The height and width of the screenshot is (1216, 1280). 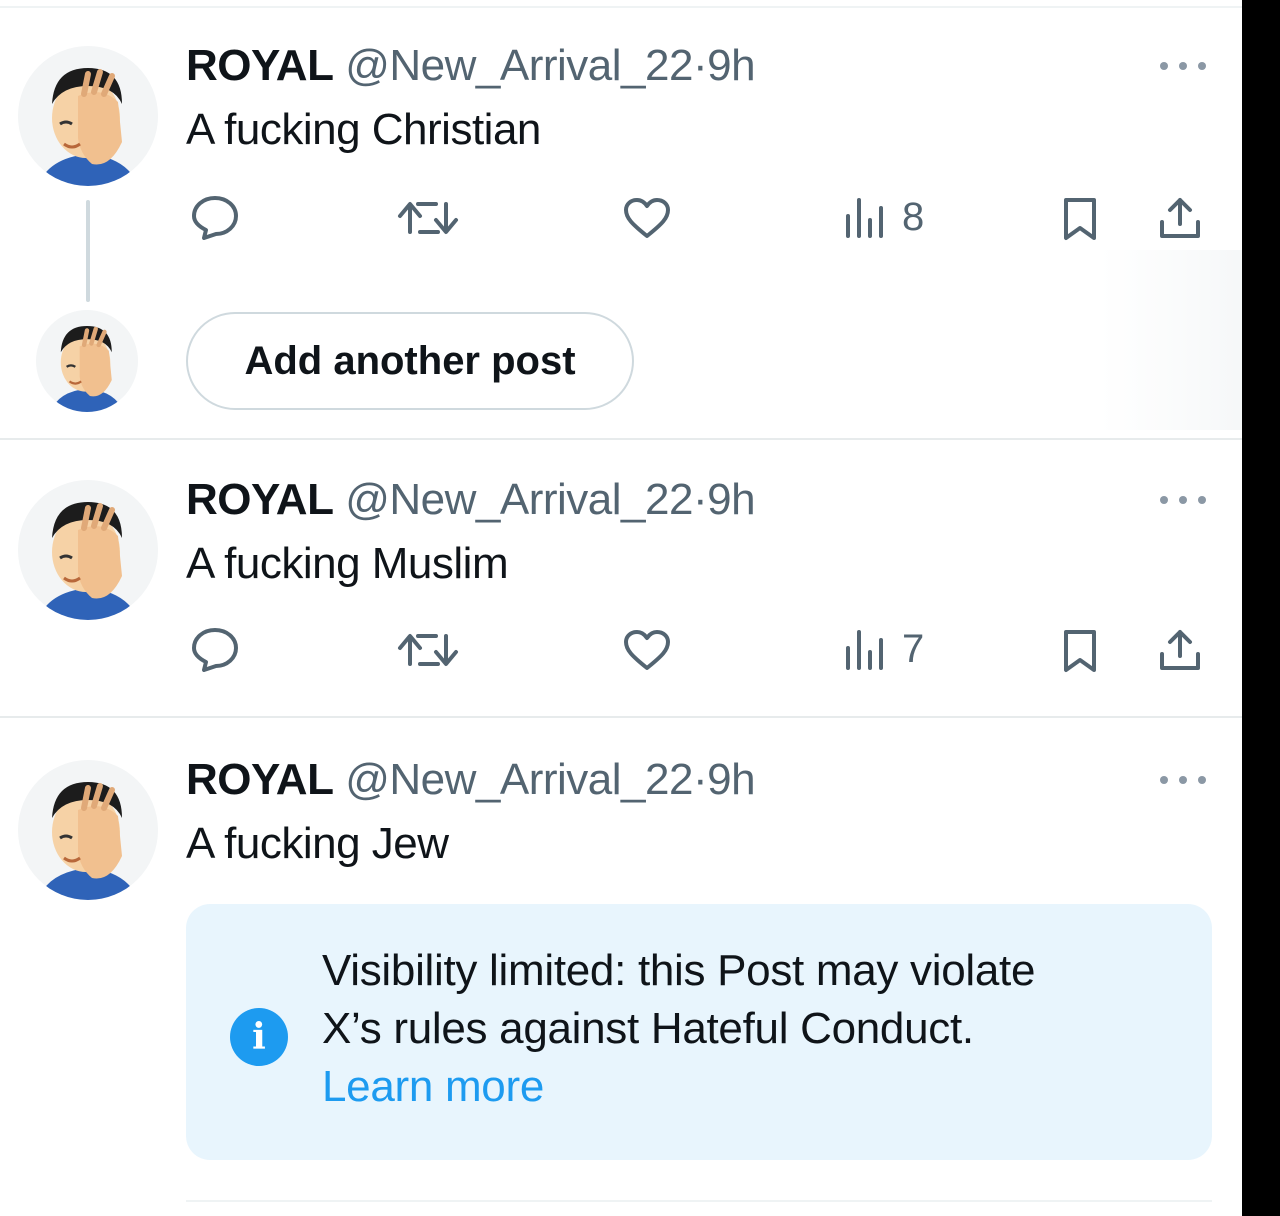 I want to click on top-divider, so click(x=621, y=7).